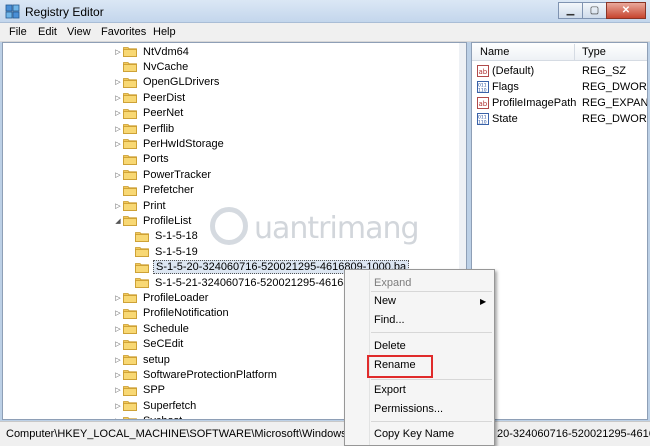 This screenshot has height=446, width=650. What do you see at coordinates (337, 228) in the screenshot?
I see `watermark-text: uantrimang` at bounding box center [337, 228].